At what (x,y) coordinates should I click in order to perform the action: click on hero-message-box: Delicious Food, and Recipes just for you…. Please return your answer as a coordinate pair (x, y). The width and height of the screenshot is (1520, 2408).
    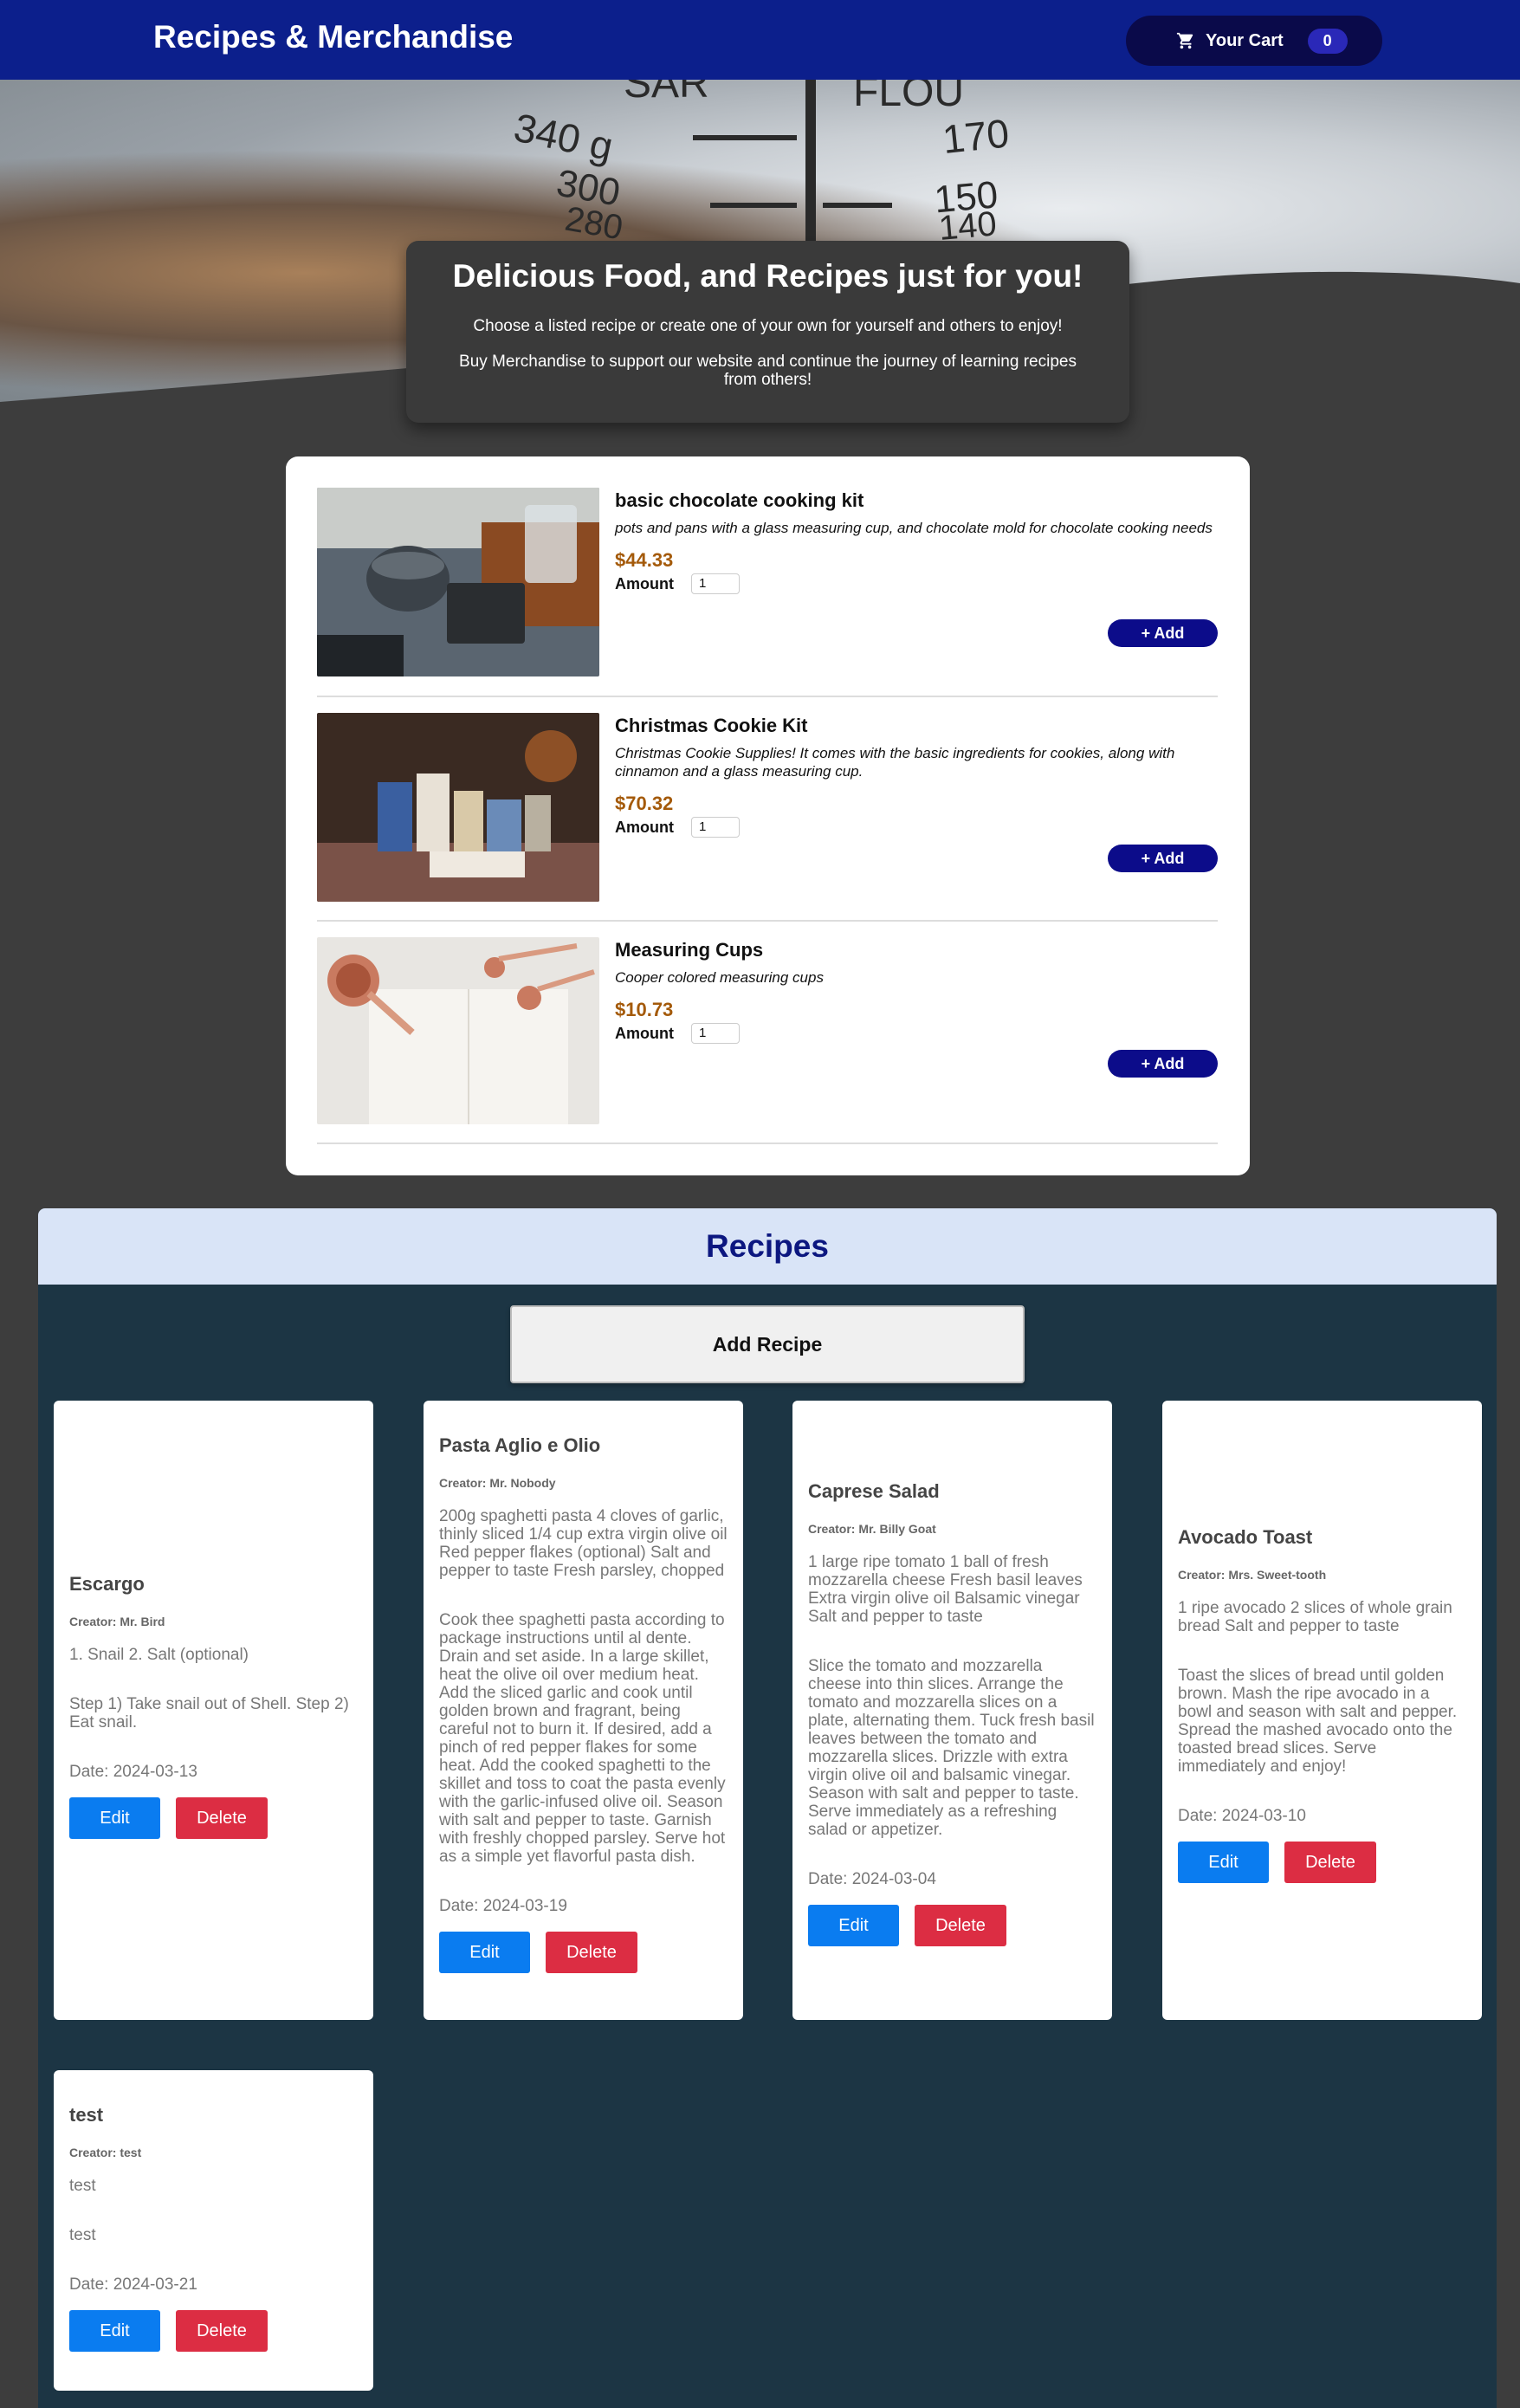
    Looking at the image, I should click on (767, 332).